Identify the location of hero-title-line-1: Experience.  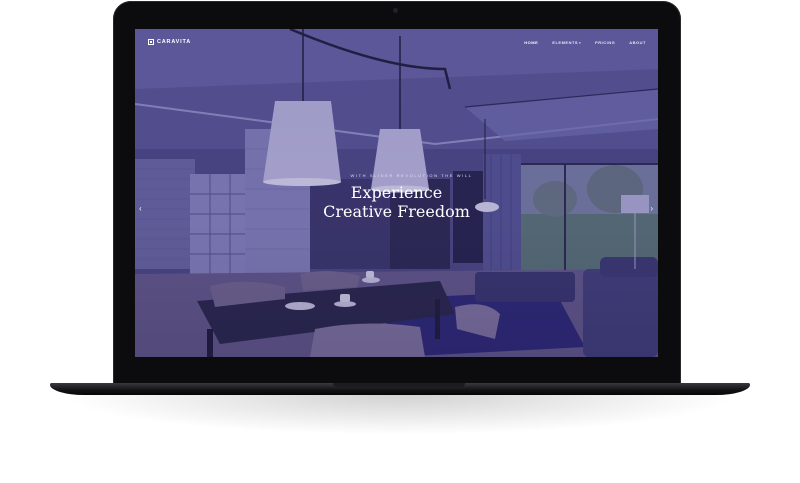
(396, 192).